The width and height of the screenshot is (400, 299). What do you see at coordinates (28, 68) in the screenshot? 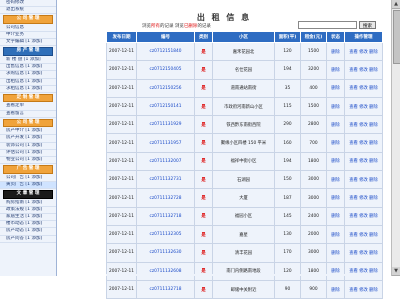
I see `sidebar-item: 出售信息 [1 添加]` at bounding box center [28, 68].